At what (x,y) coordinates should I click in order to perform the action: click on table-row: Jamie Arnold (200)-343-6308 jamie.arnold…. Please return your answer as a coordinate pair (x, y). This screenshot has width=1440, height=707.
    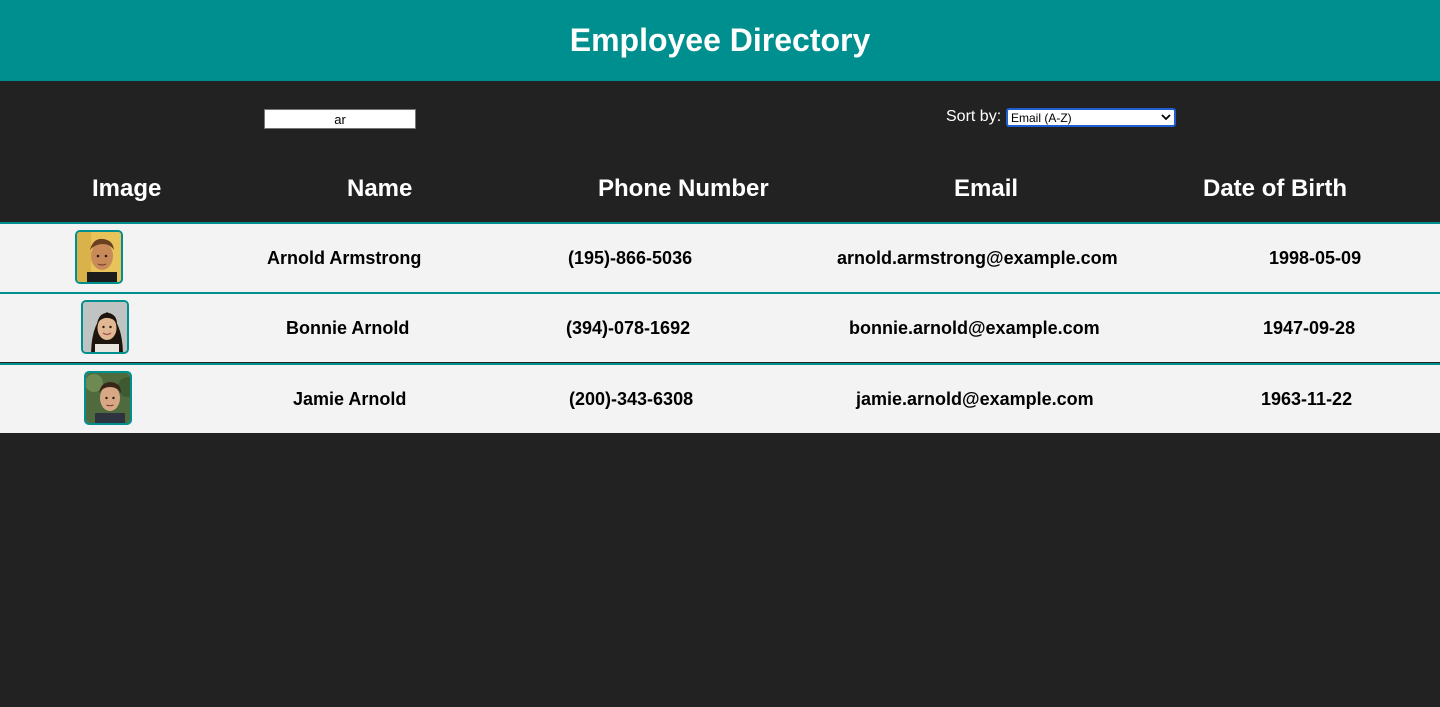
    Looking at the image, I should click on (720, 398).